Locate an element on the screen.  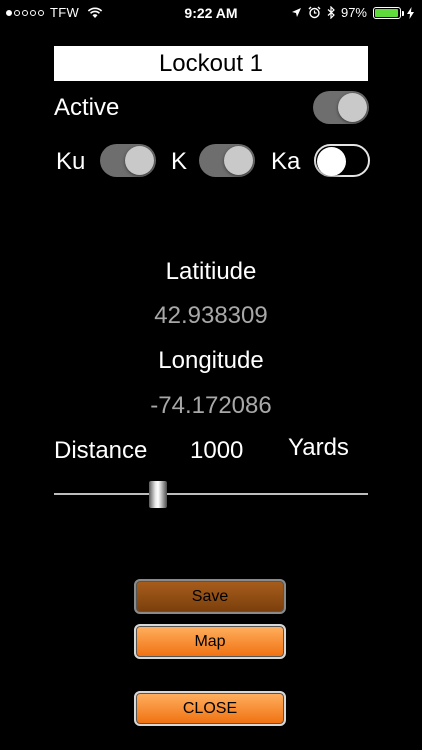
band-ka-toggle is located at coordinates (342, 160).